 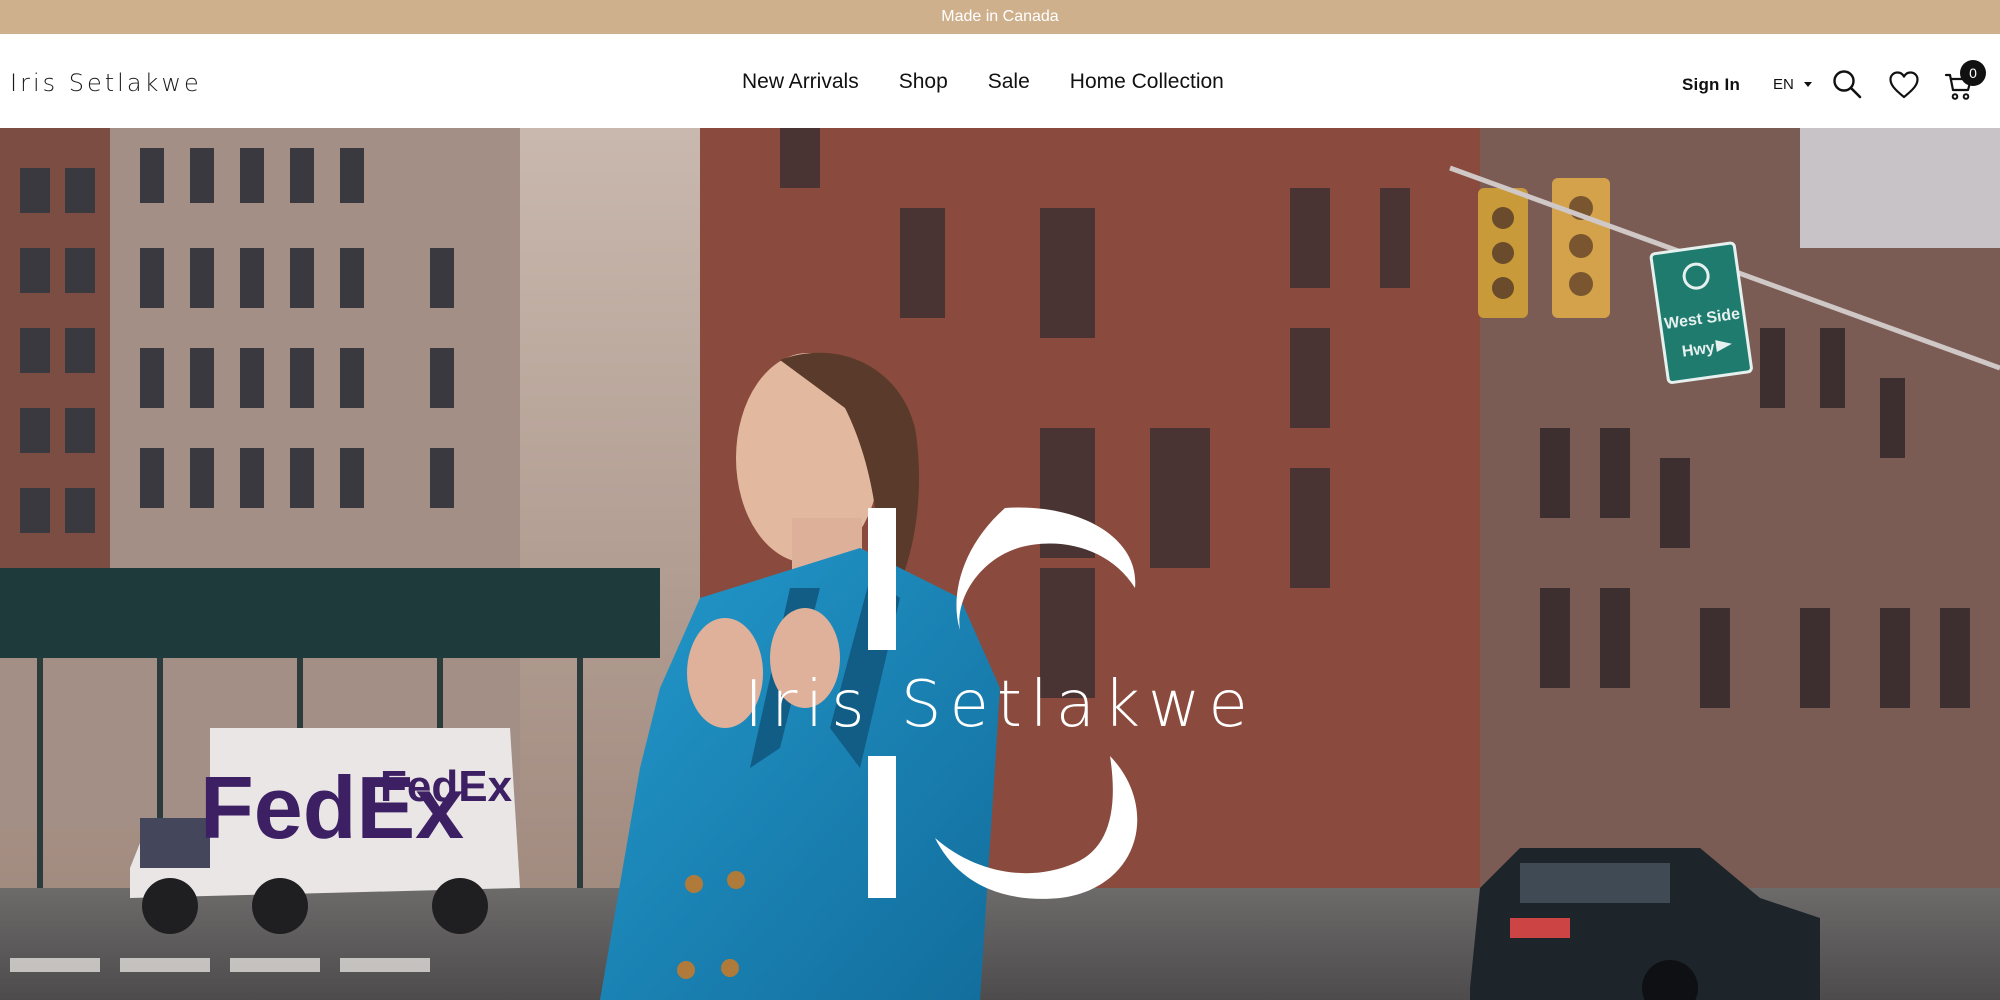 What do you see at coordinates (1711, 85) in the screenshot?
I see `sign-in-link: Sign In` at bounding box center [1711, 85].